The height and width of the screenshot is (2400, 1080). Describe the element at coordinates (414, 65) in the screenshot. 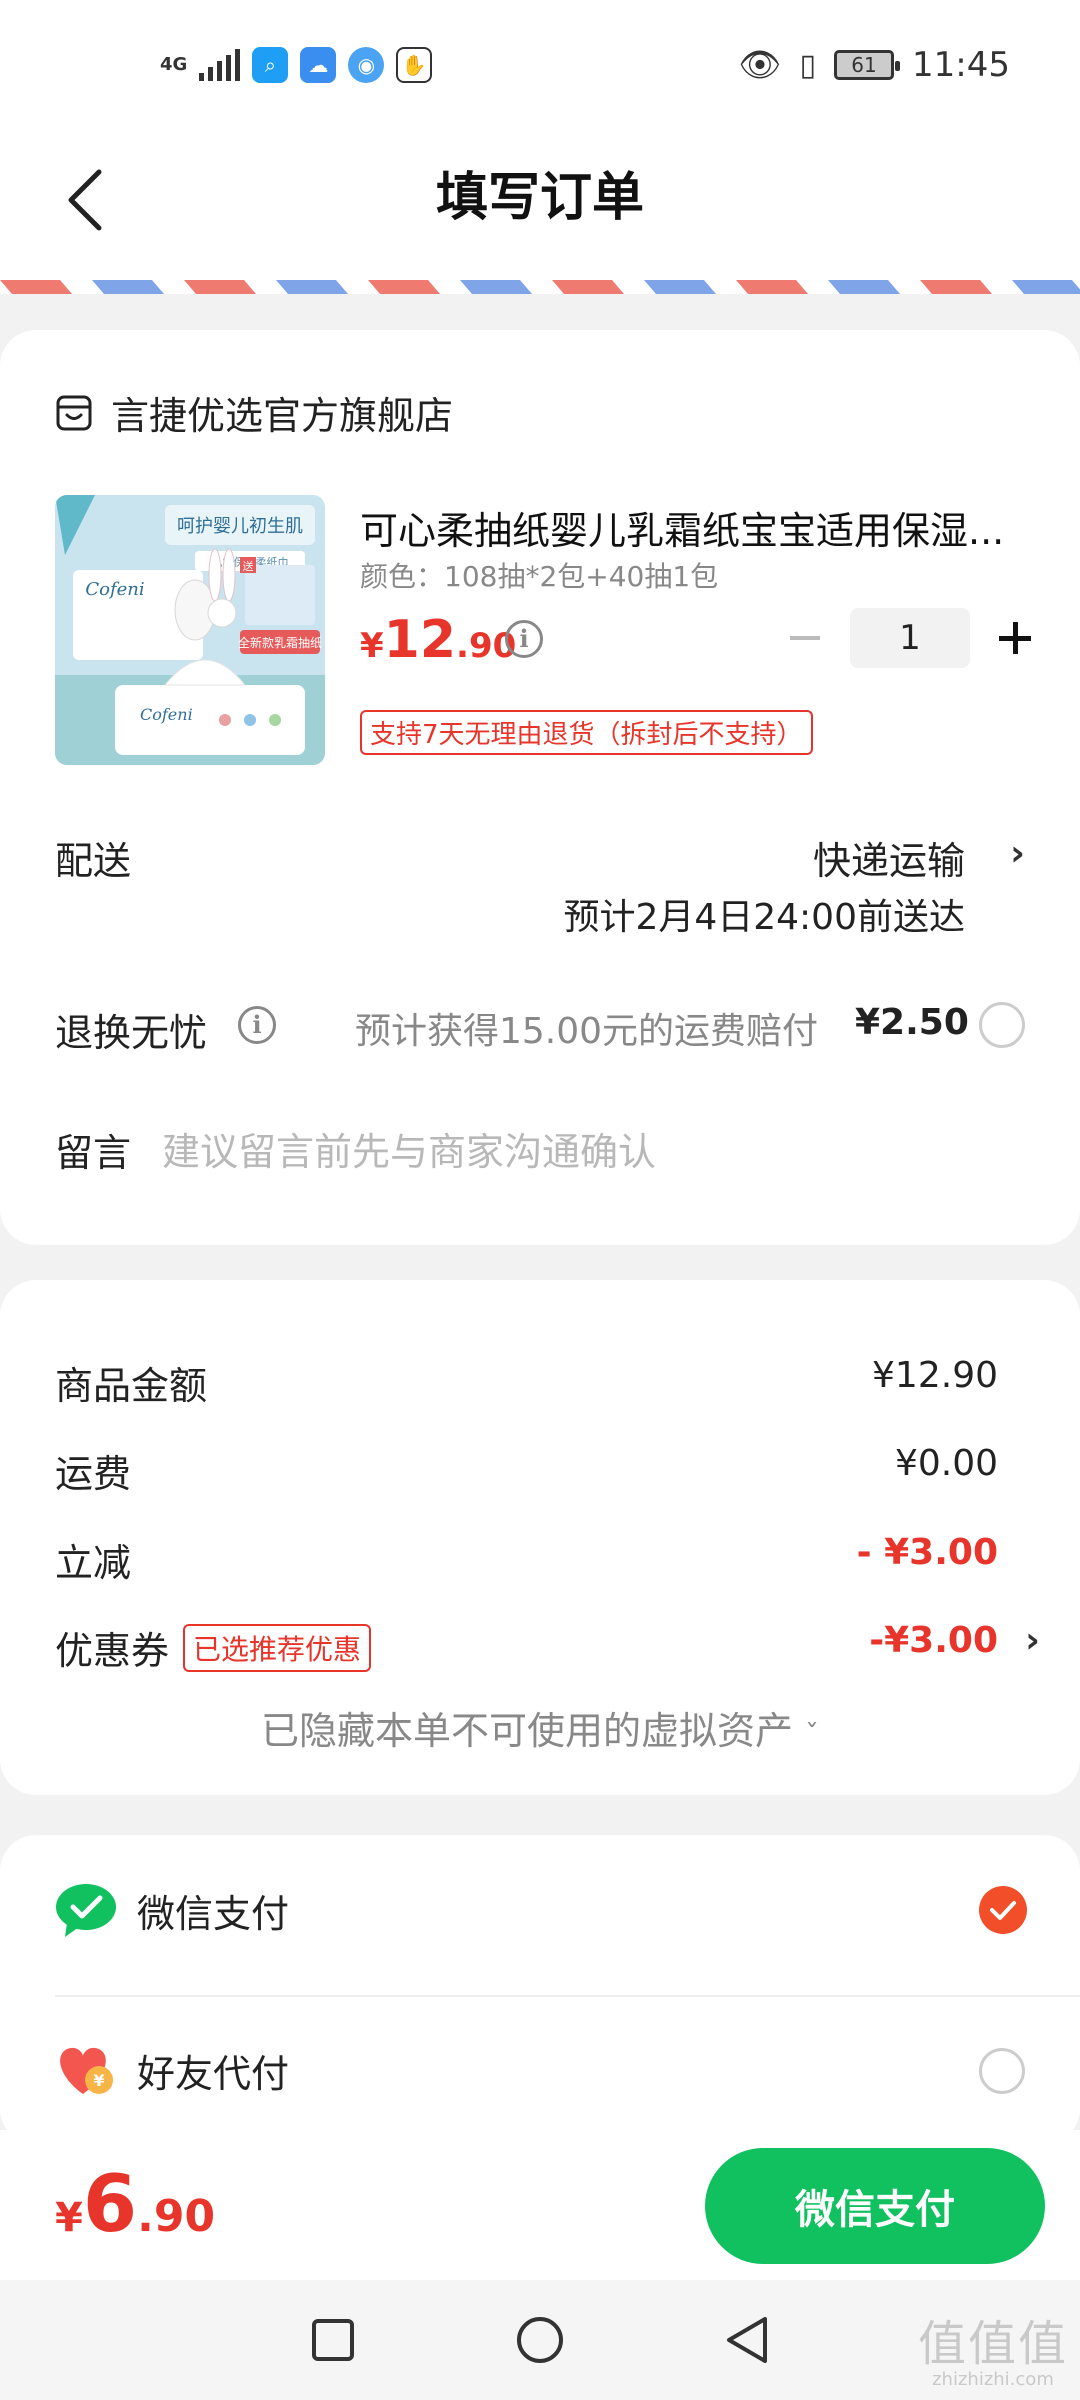

I see `hand-app-icon: ✋` at that location.